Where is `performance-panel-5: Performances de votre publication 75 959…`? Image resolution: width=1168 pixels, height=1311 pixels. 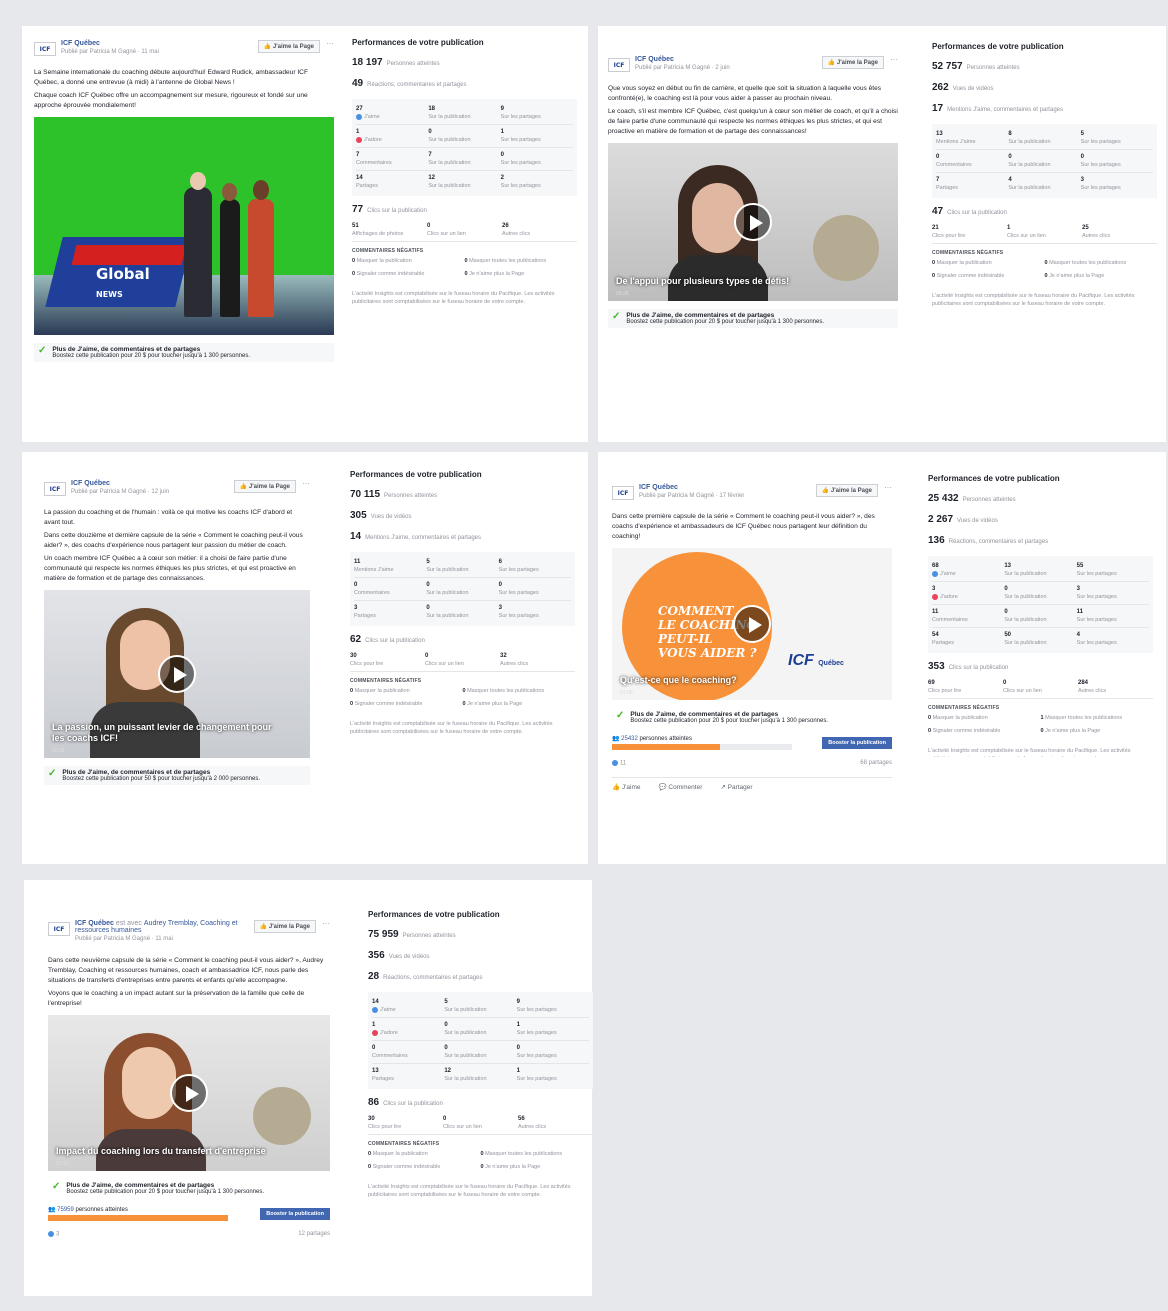 performance-panel-5: Performances de votre publication 75 959… is located at coordinates (480, 1054).